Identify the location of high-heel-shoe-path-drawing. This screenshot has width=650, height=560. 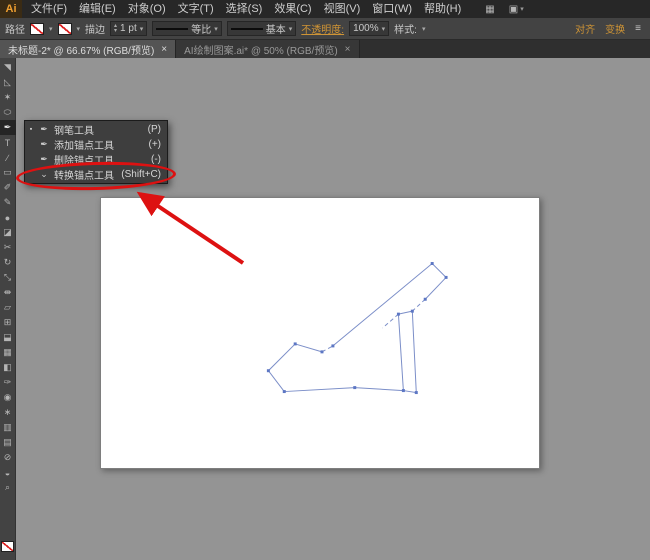
(357, 328).